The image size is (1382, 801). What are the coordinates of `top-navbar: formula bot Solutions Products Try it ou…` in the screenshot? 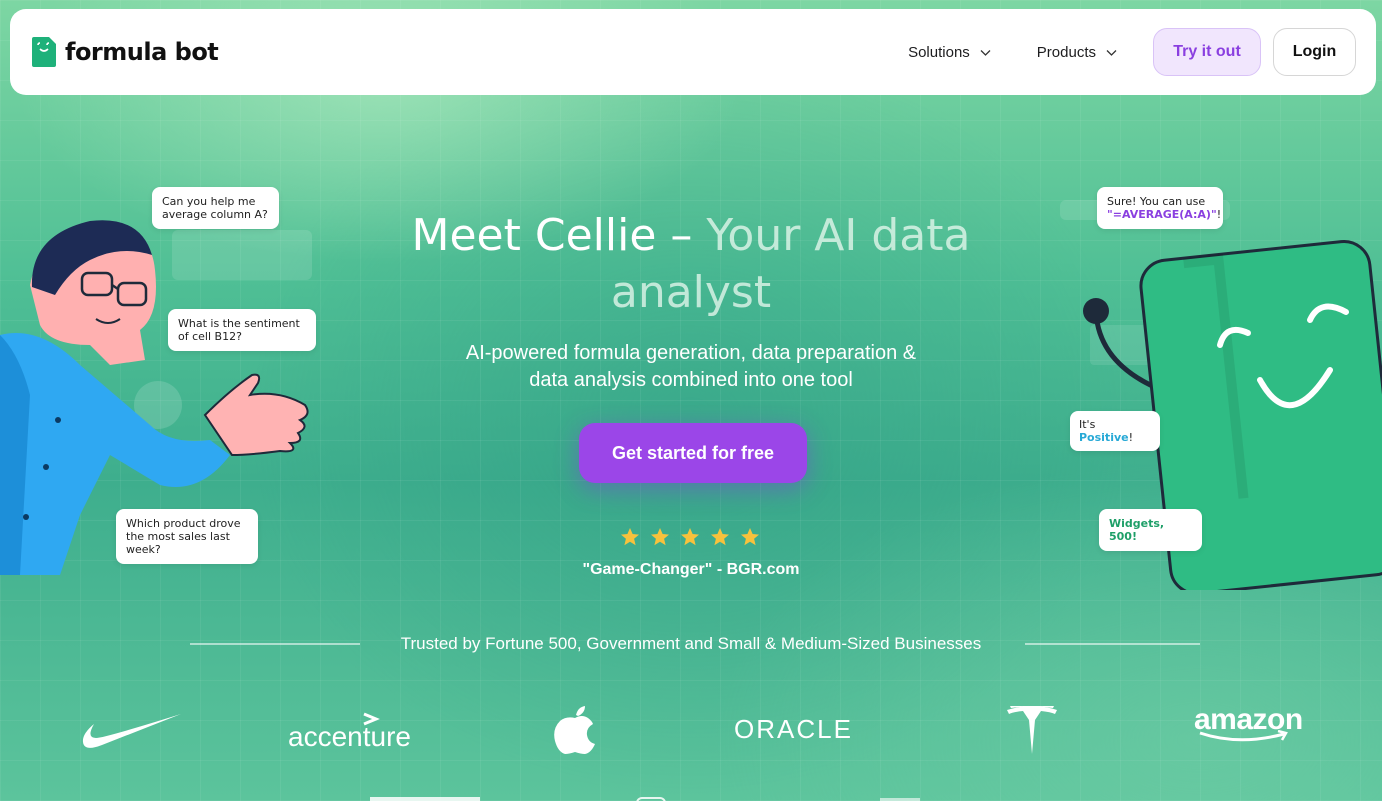 It's located at (693, 52).